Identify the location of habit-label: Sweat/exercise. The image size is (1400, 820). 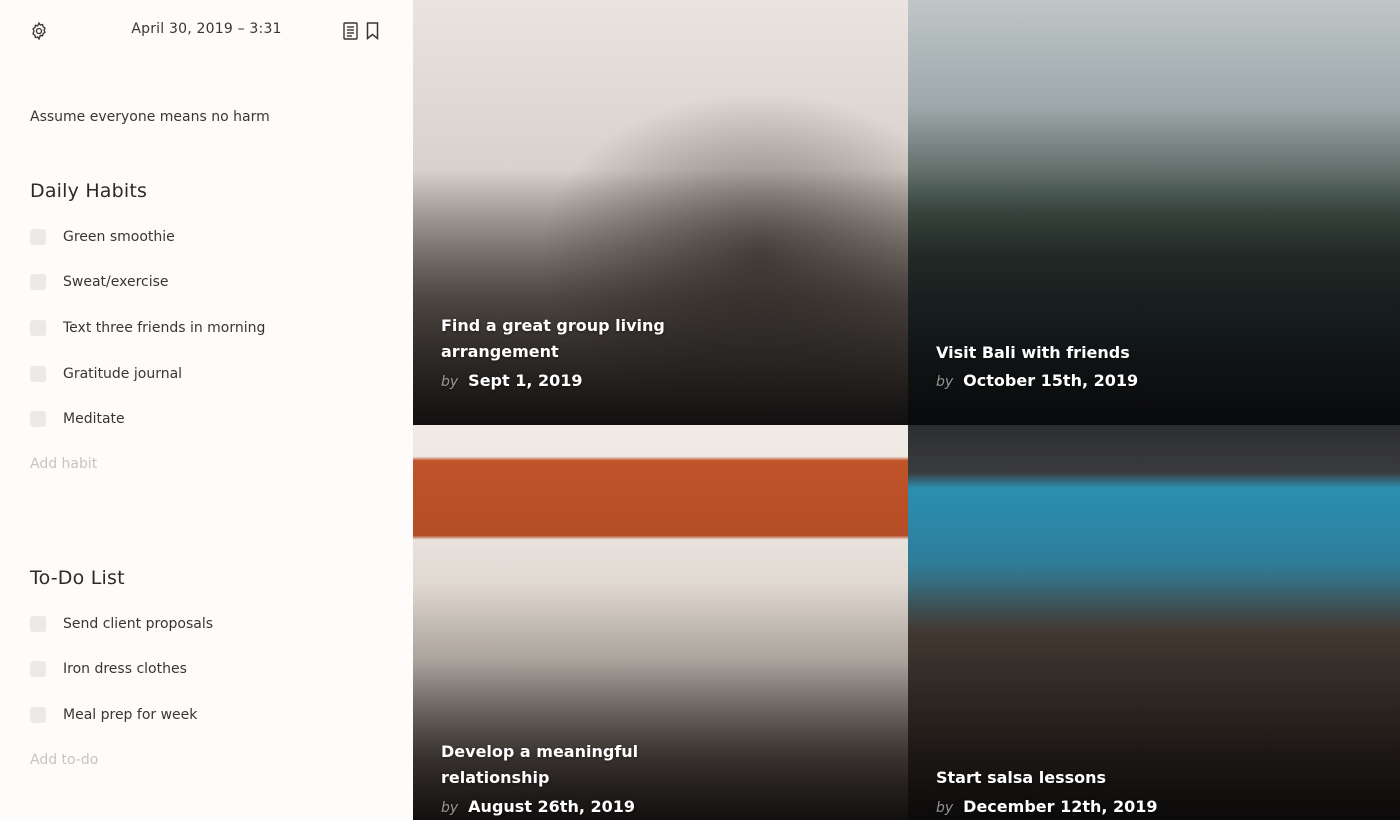
(116, 282).